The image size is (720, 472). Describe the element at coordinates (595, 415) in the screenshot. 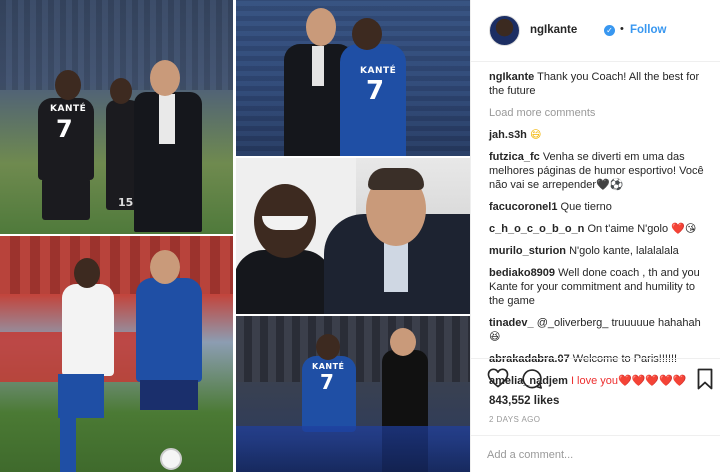

I see `post-actions: 843,552 likes 2 DAYS AGO` at that location.